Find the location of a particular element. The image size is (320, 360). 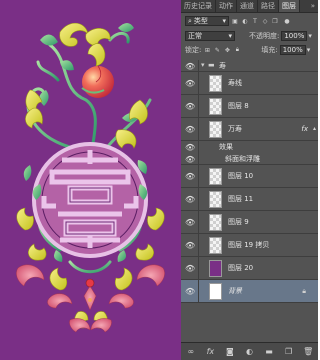

layer-row: 👁︎ 图层 10 is located at coordinates (249, 176).